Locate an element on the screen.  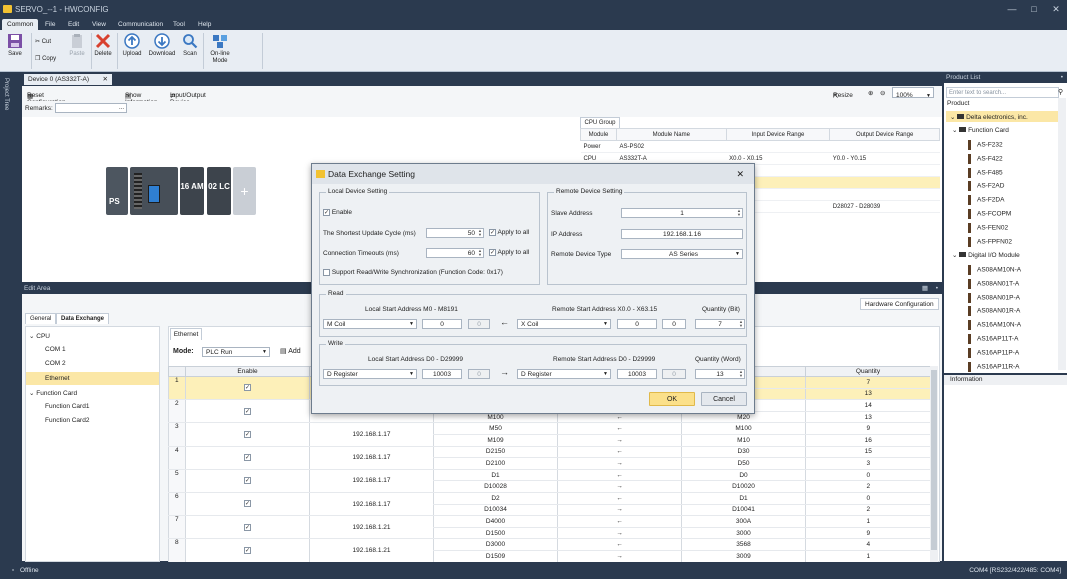
remote-address-cell: D10041 is located at coordinates (743, 510).